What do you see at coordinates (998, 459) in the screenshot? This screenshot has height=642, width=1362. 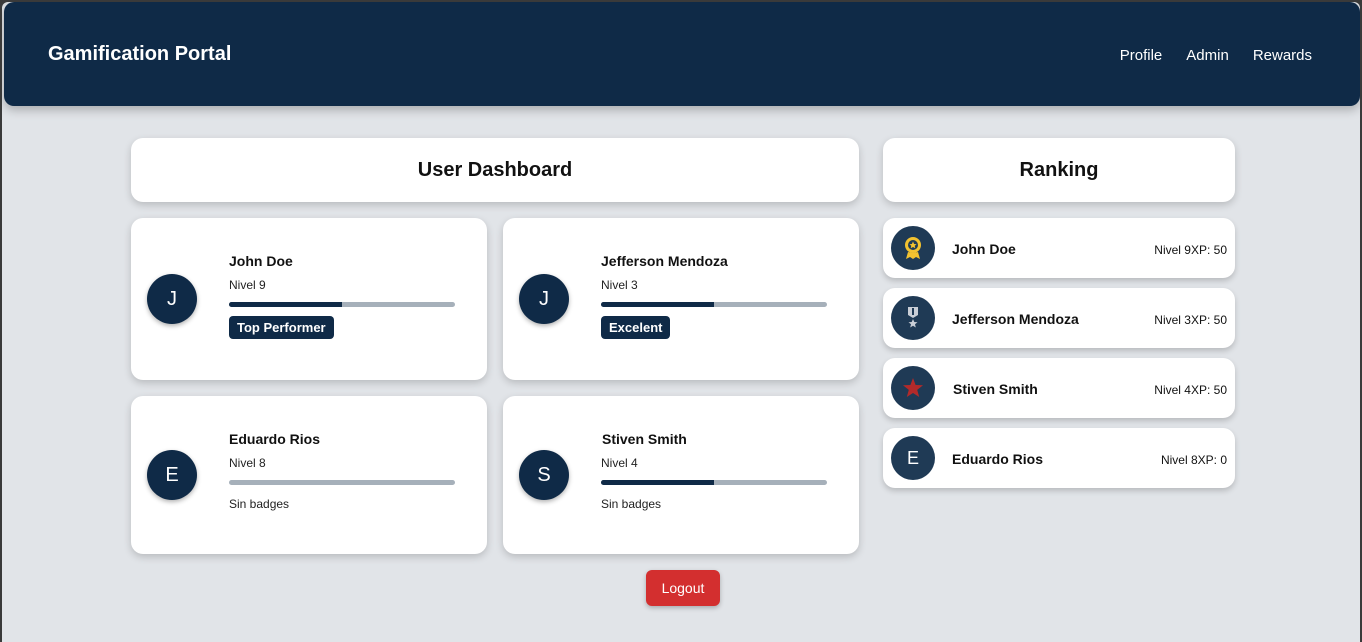 I see `ranking-name: Eduardo Rios` at bounding box center [998, 459].